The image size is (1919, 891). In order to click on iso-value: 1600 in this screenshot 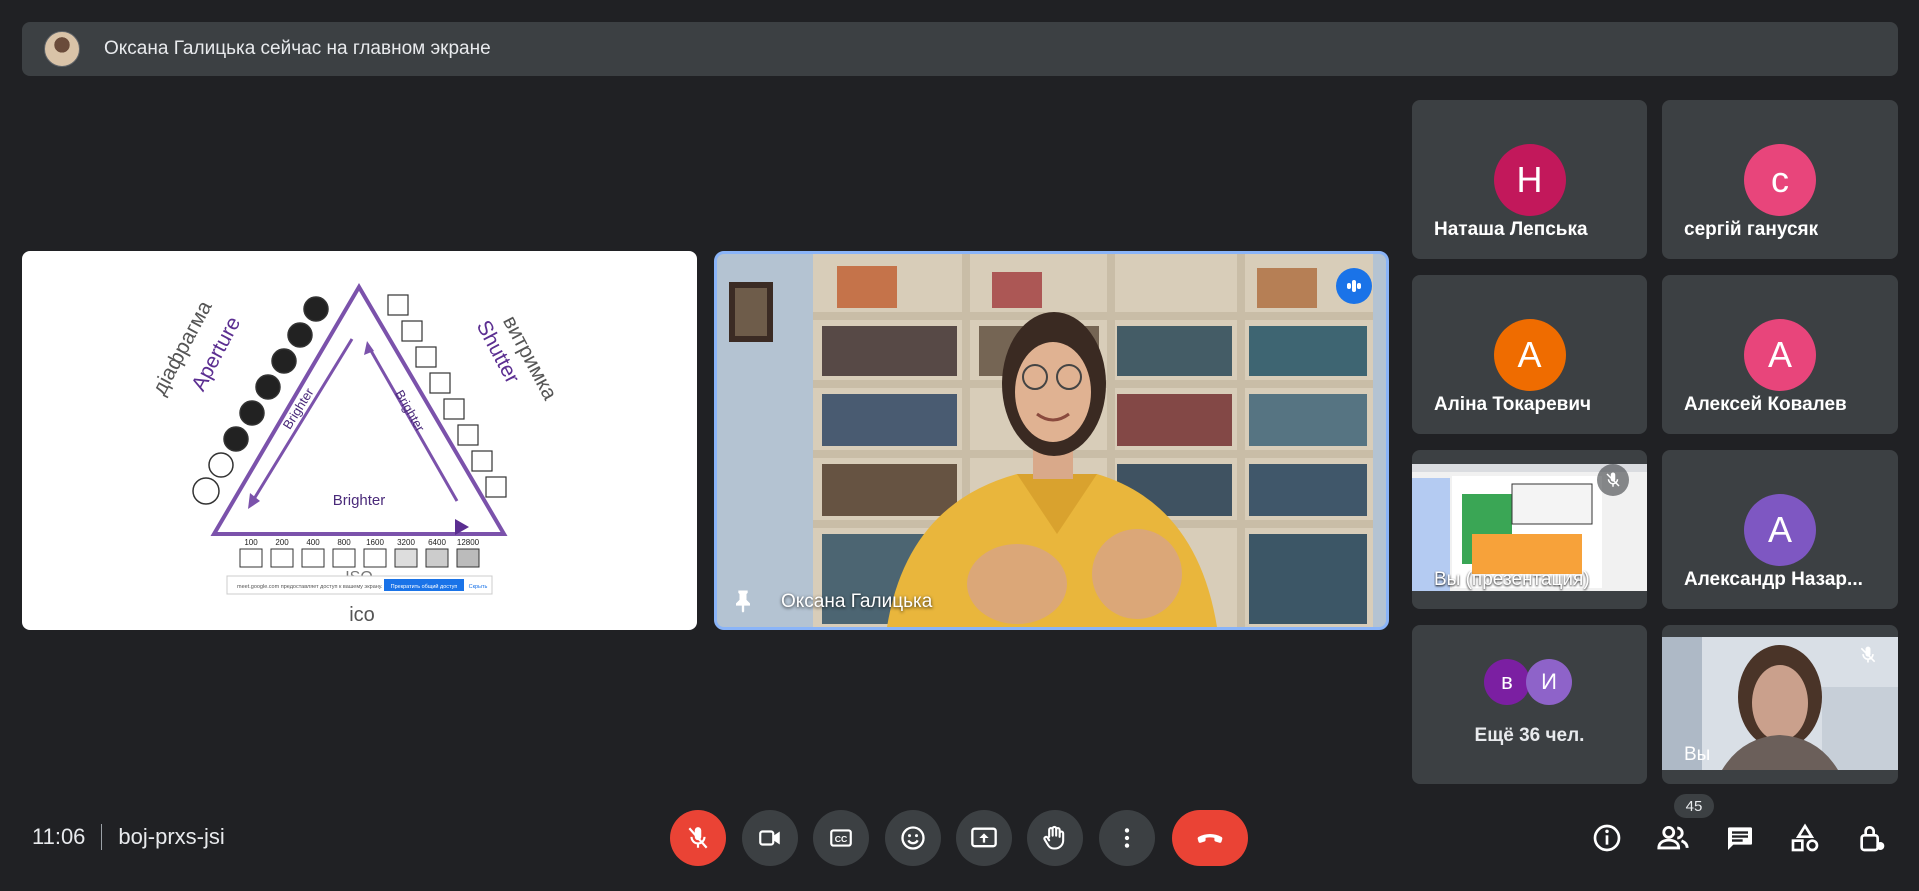, I will do `click(375, 542)`.